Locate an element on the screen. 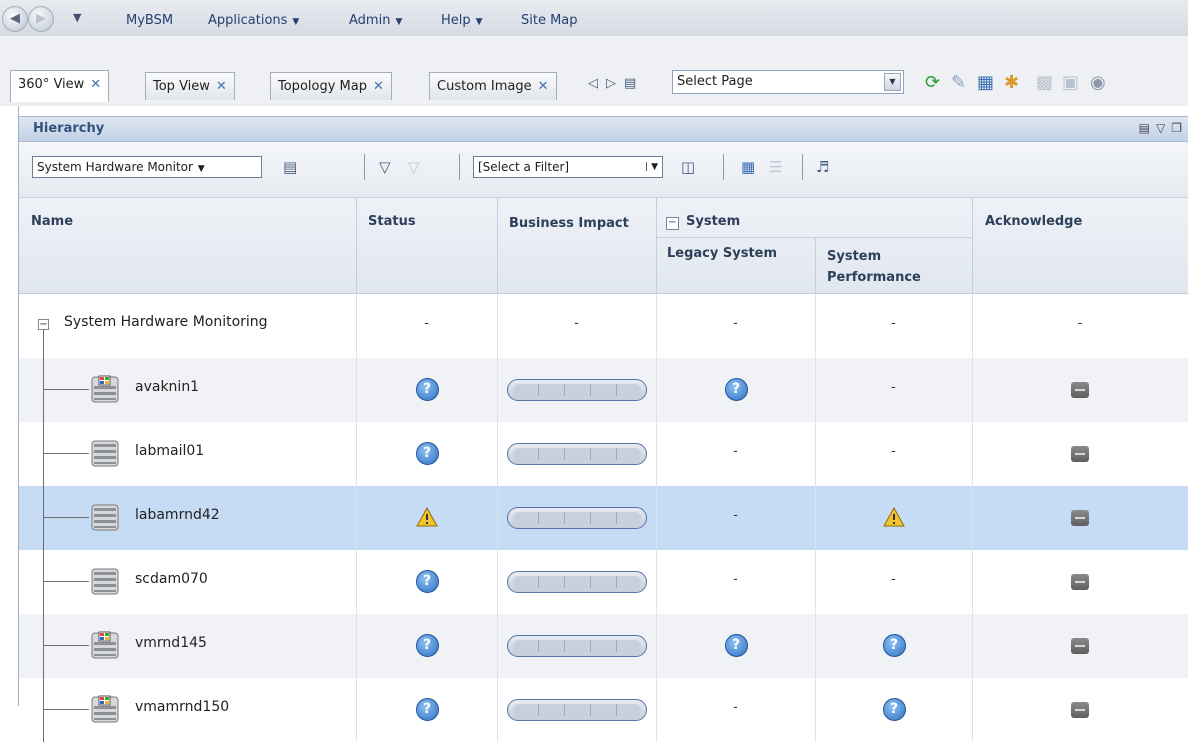 The height and width of the screenshot is (742, 1188). edit-page-icon: ✎ is located at coordinates (958, 83).